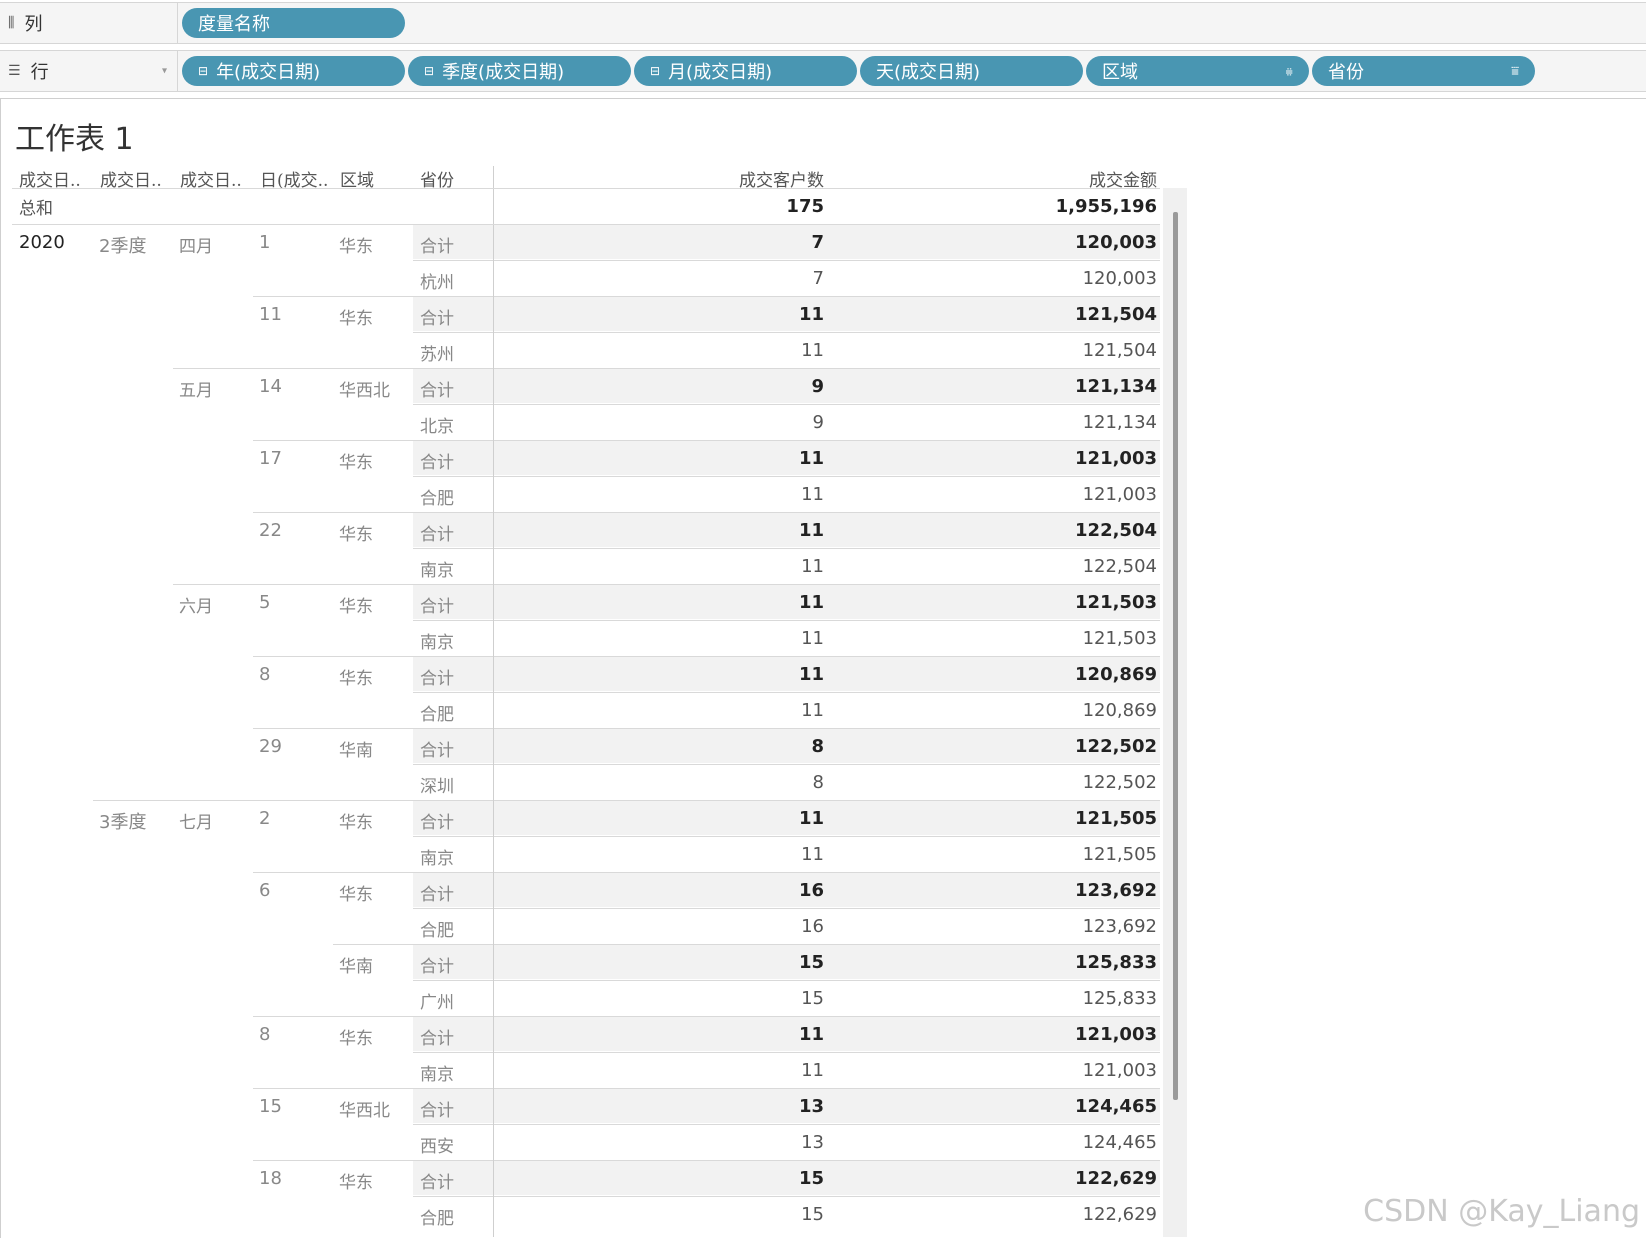  Describe the element at coordinates (270, 314) in the screenshot. I see `cell-day: 11` at that location.